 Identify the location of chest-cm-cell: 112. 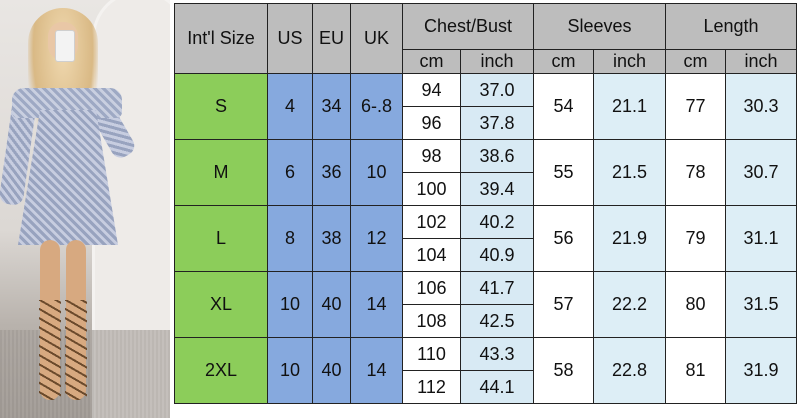
(431, 387).